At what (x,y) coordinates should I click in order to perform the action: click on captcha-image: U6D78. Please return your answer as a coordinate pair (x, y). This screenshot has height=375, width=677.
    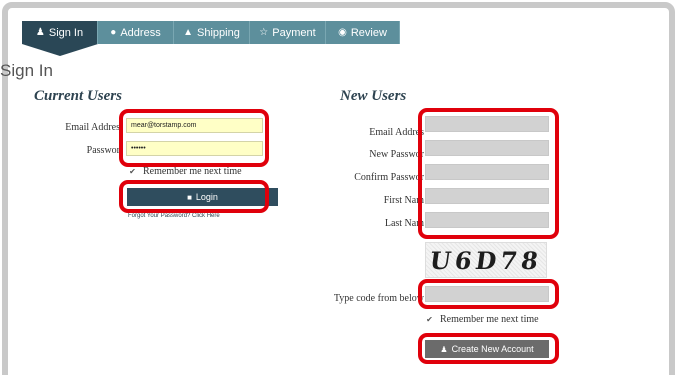
    Looking at the image, I should click on (486, 260).